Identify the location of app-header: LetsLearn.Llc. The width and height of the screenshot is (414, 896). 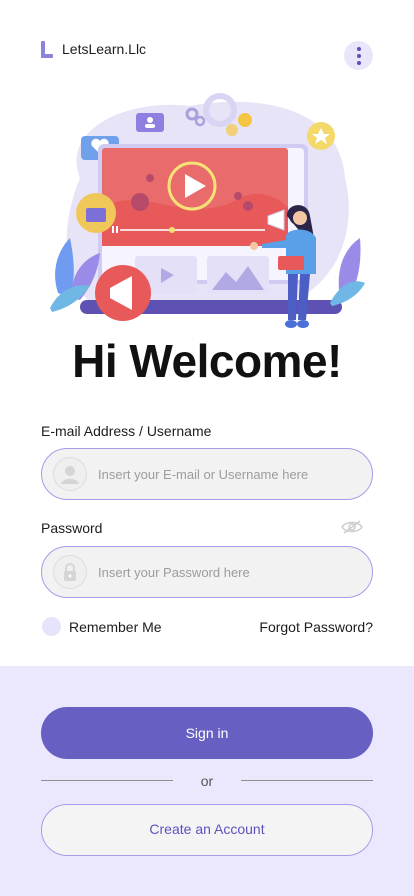
(207, 50).